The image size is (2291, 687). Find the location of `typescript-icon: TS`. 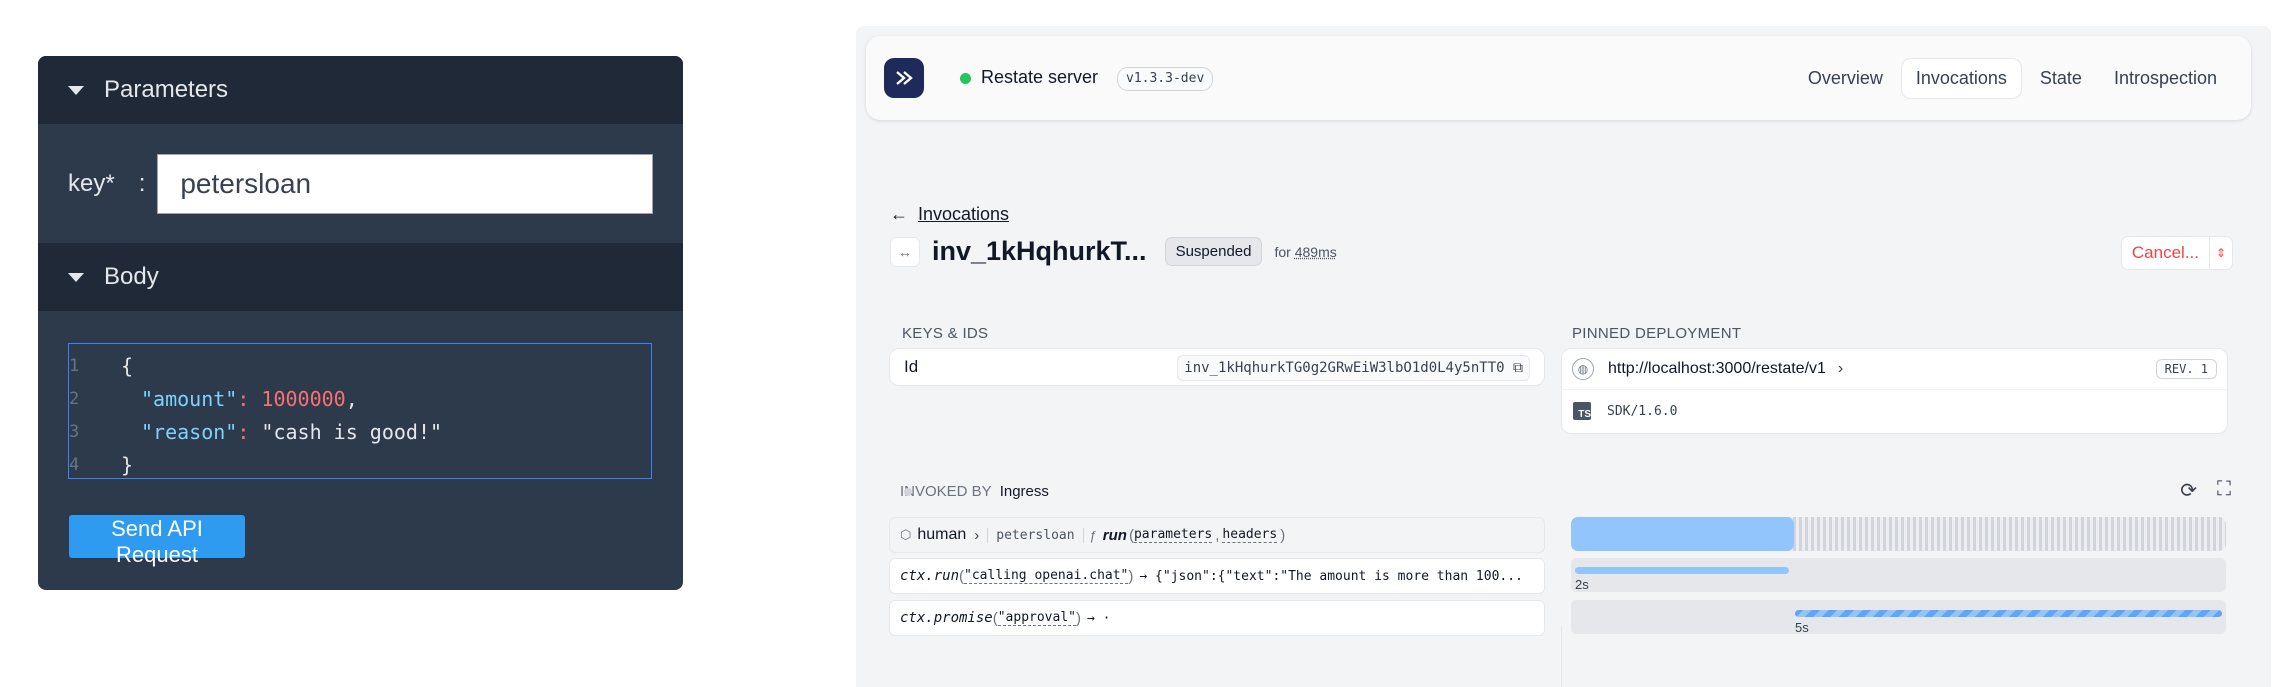

typescript-icon: TS is located at coordinates (1582, 411).